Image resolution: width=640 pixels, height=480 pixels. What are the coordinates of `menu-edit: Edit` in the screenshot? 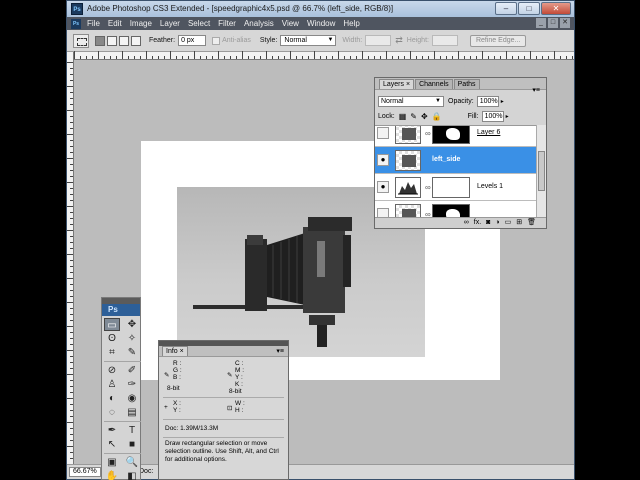 It's located at (115, 23).